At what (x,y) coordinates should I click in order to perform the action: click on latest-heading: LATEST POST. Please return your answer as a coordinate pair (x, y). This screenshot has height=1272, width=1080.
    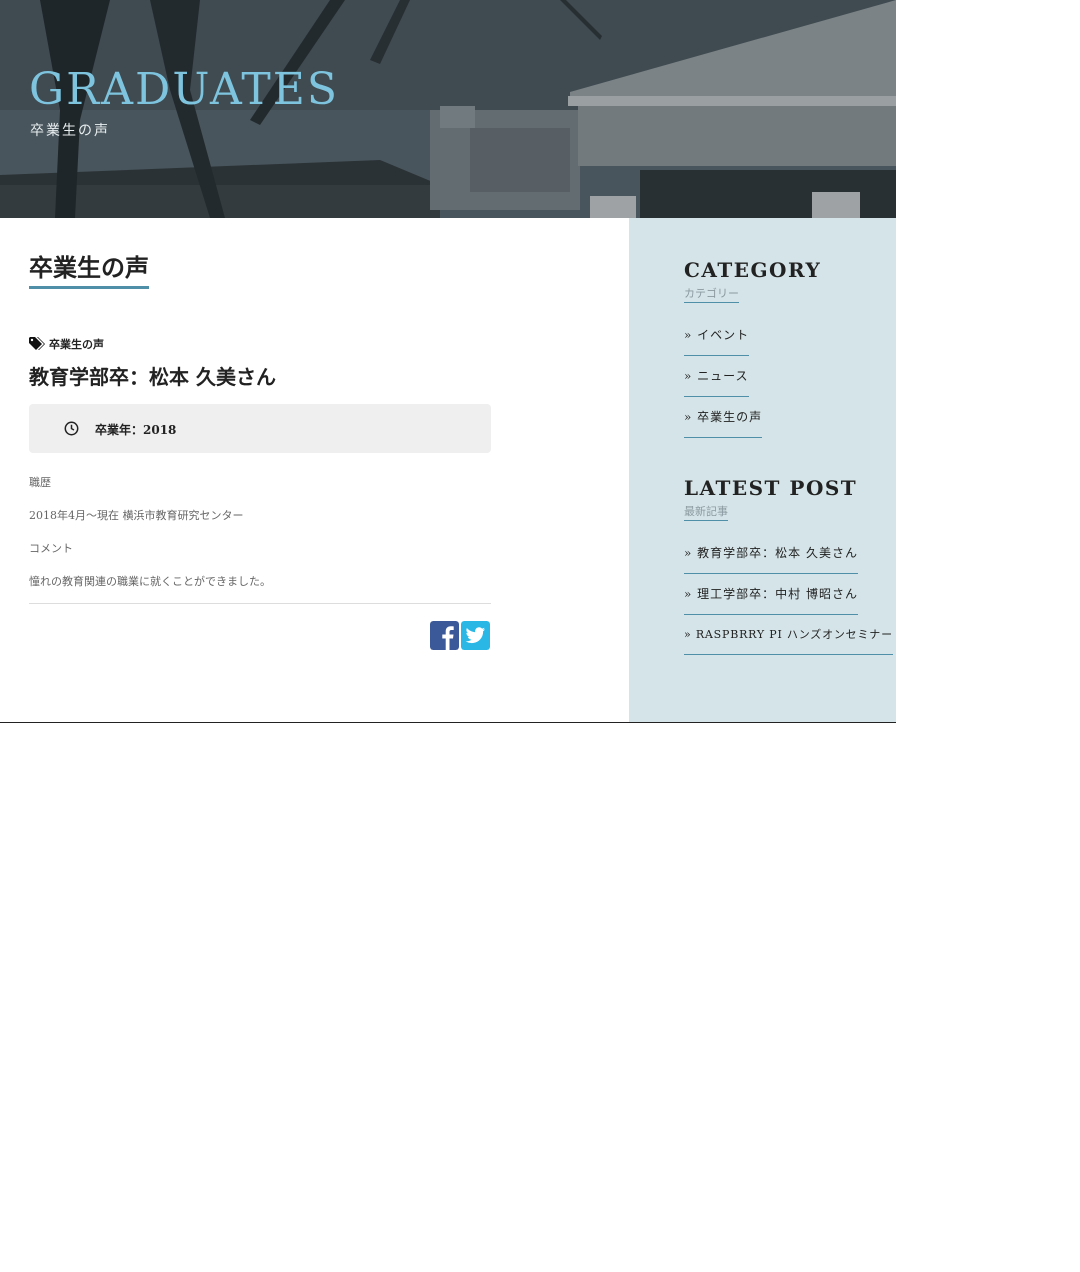
    Looking at the image, I should click on (771, 488).